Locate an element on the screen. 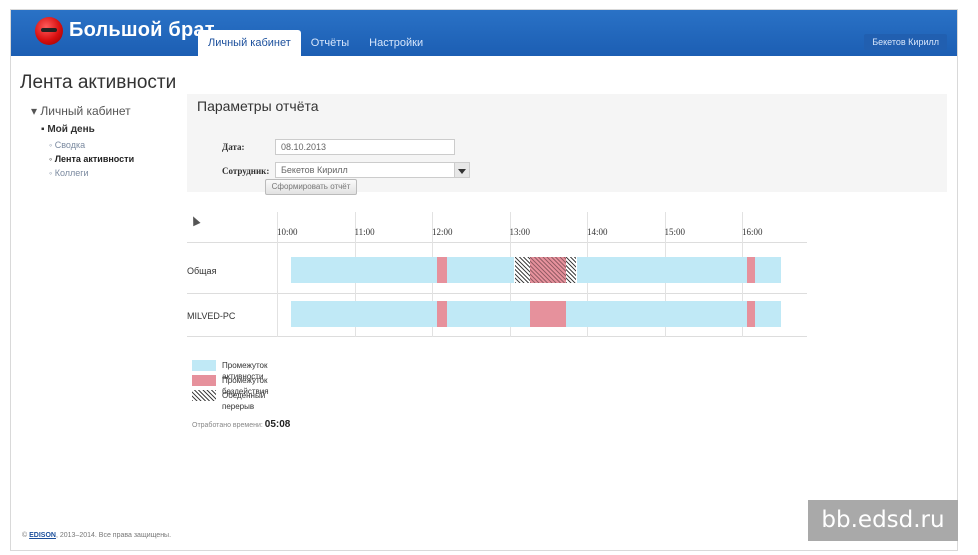  sidebar-item-label: Сводка is located at coordinates (70, 145).